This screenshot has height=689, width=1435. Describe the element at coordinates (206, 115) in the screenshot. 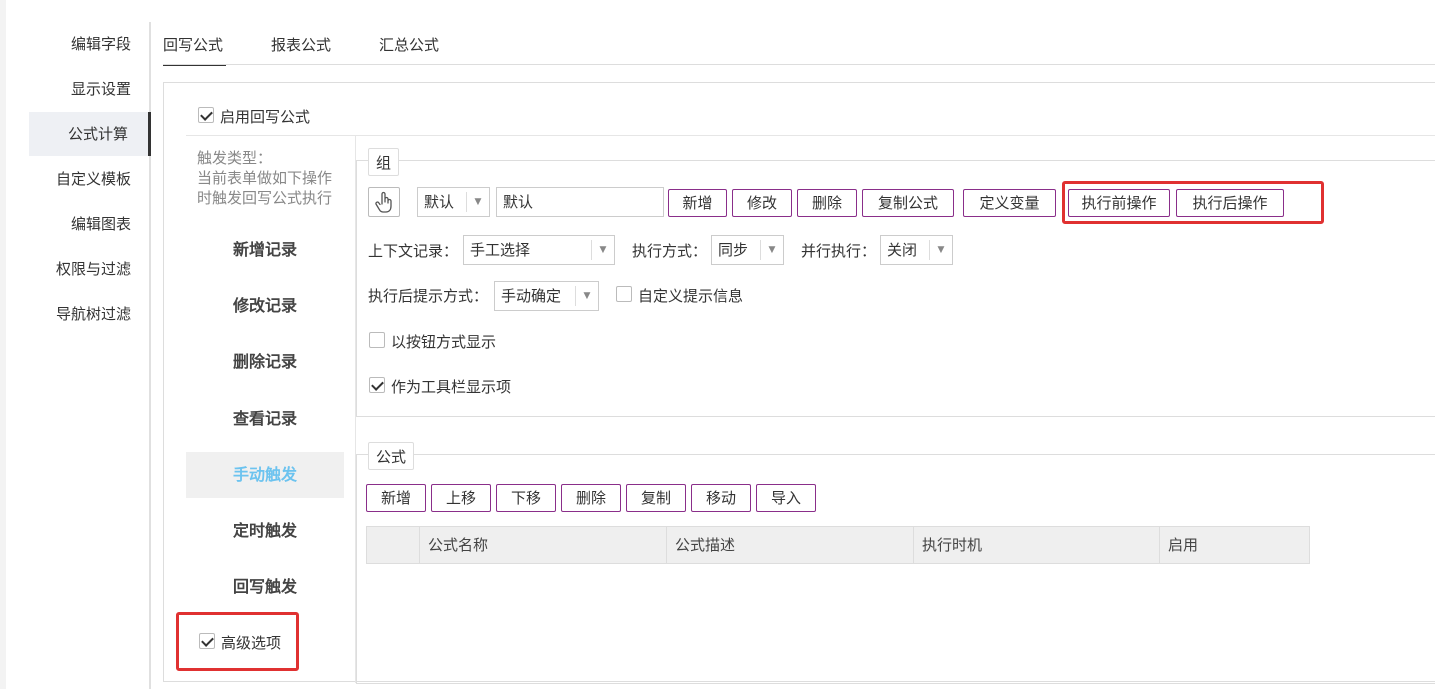

I see `enable-writeback-checkbox` at that location.